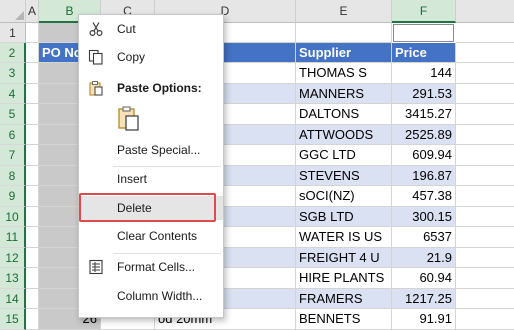 The width and height of the screenshot is (514, 330). What do you see at coordinates (424, 155) in the screenshot?
I see `price-cell: 609.94` at bounding box center [424, 155].